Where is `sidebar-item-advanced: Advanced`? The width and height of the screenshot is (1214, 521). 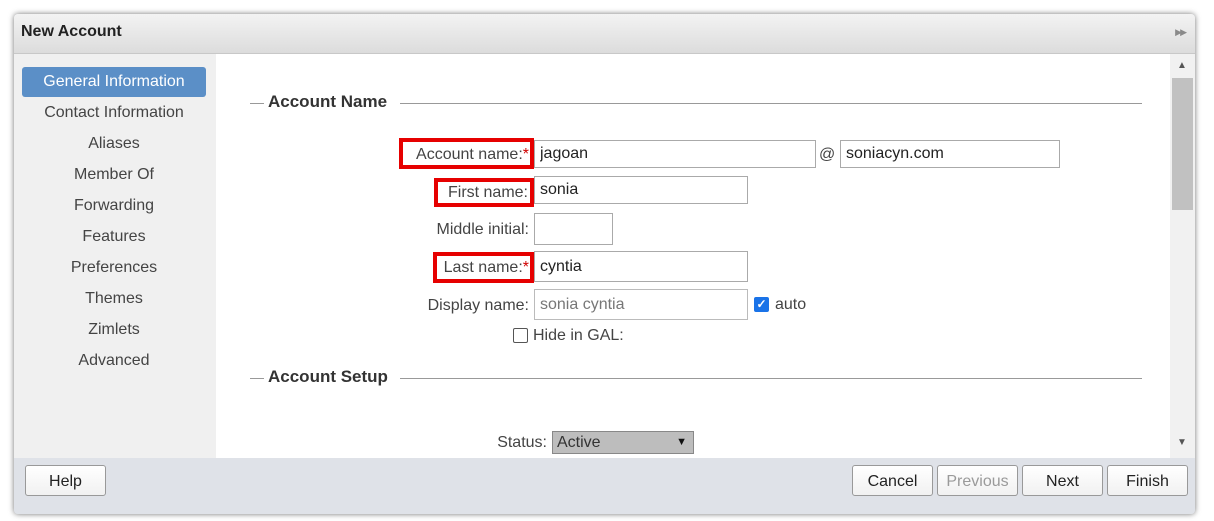 sidebar-item-advanced: Advanced is located at coordinates (114, 361).